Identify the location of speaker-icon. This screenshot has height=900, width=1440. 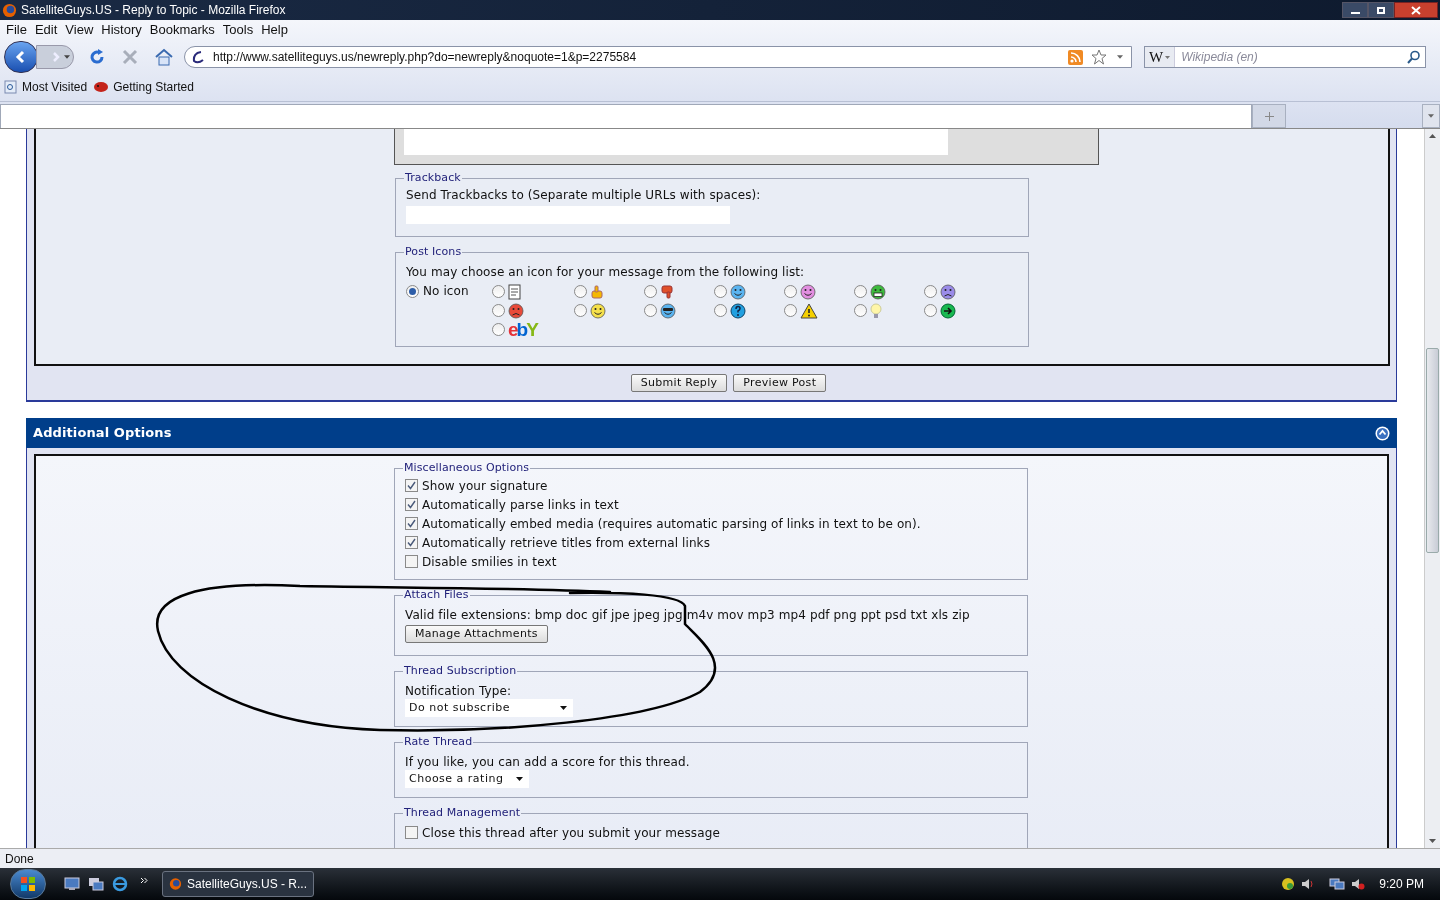
(1308, 884).